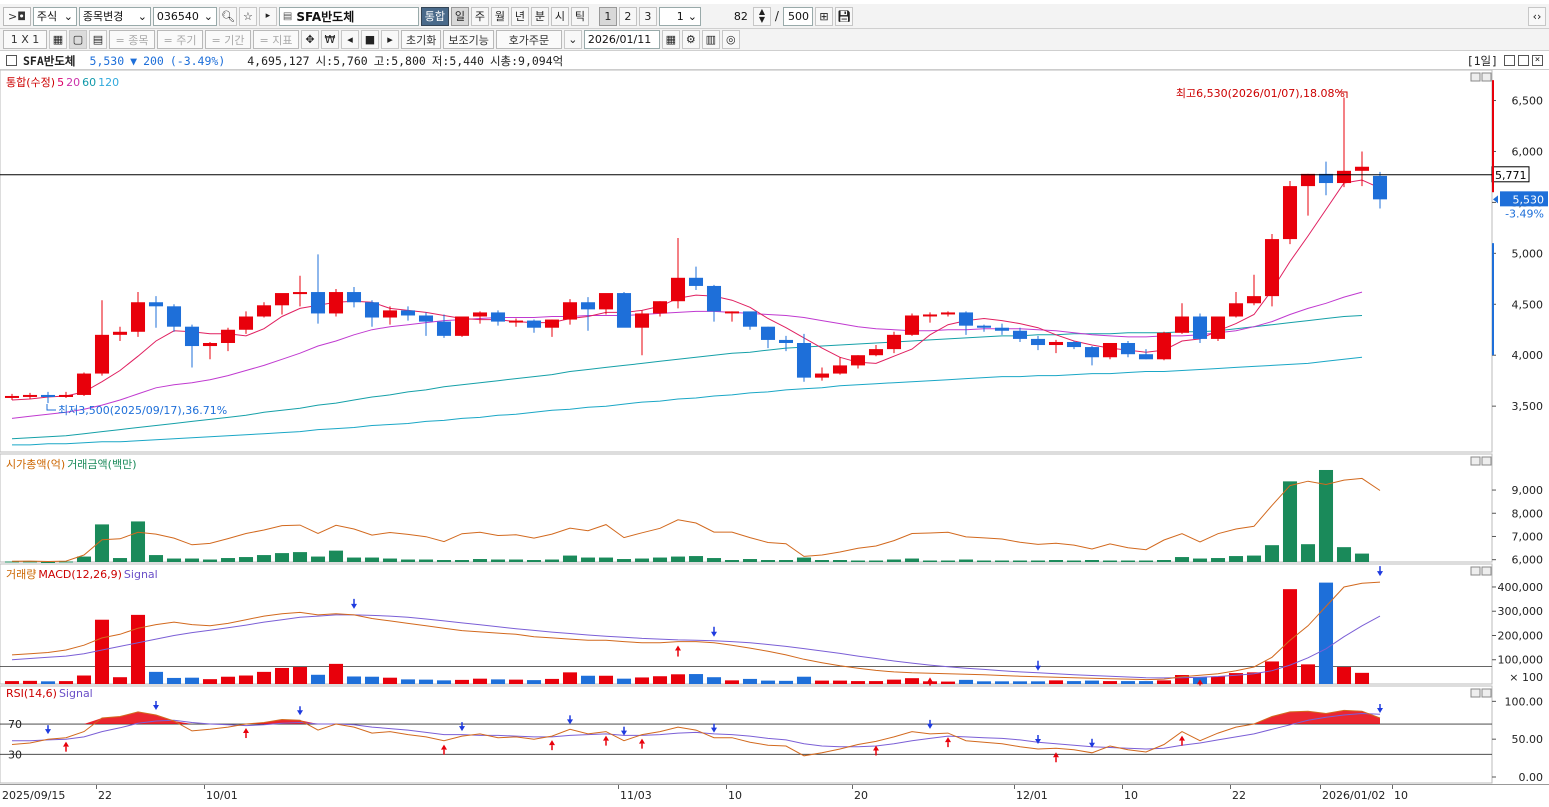 The width and height of the screenshot is (1549, 807). What do you see at coordinates (390, 39) in the screenshot?
I see `next-icon: ▸` at bounding box center [390, 39].